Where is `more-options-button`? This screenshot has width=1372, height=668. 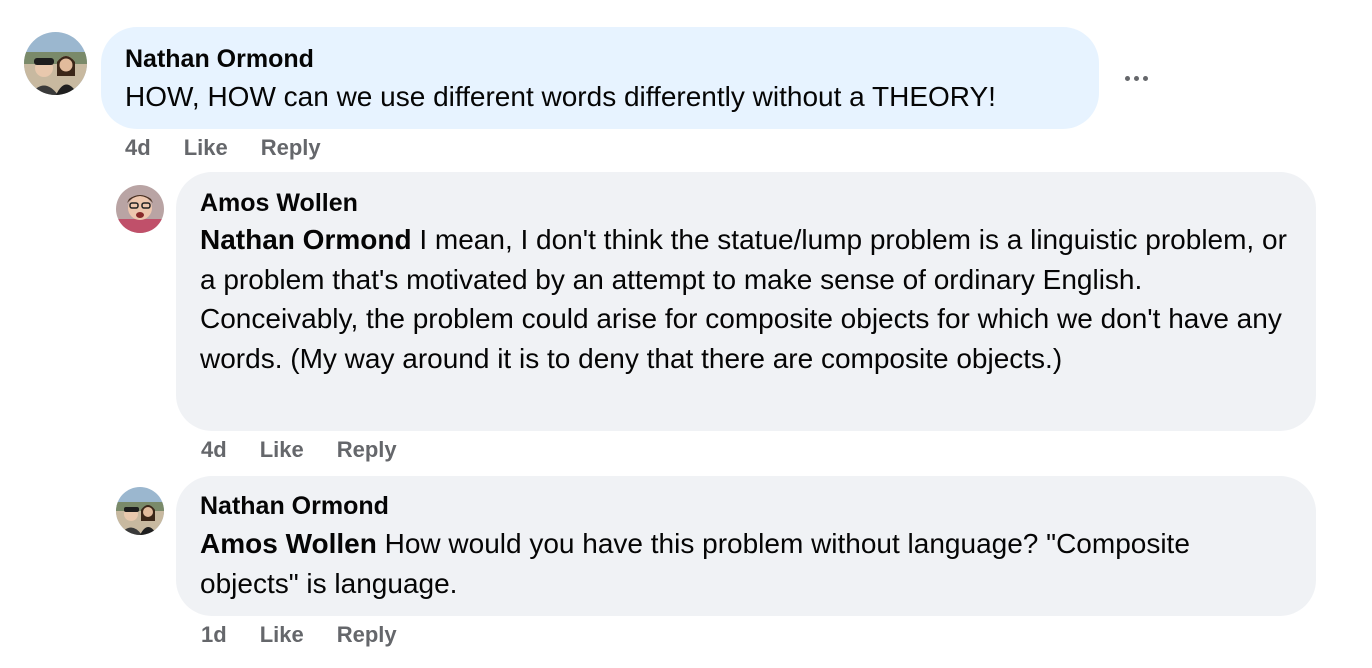
more-options-button is located at coordinates (1136, 78).